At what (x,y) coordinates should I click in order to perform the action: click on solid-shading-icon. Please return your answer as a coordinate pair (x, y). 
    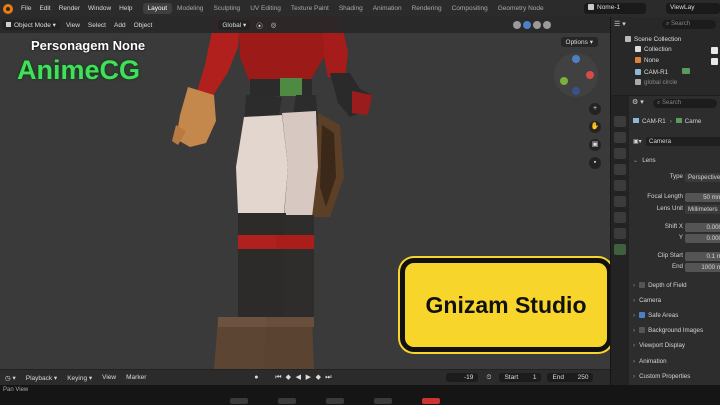
    Looking at the image, I should click on (527, 25).